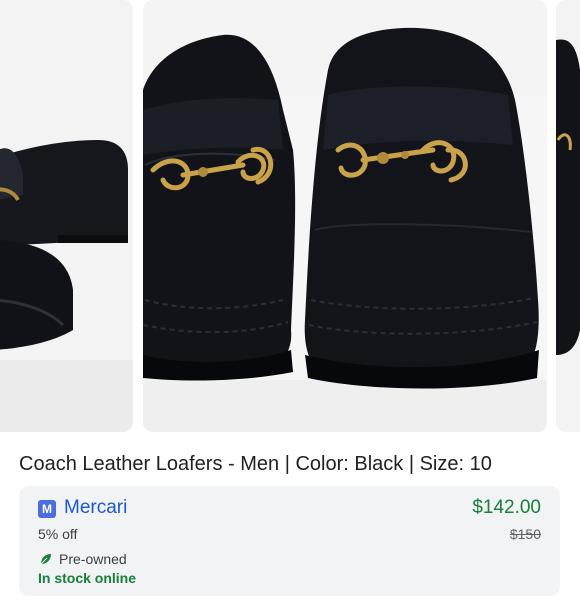 This screenshot has width=580, height=596. What do you see at coordinates (568, 216) in the screenshot?
I see `product-image-next` at bounding box center [568, 216].